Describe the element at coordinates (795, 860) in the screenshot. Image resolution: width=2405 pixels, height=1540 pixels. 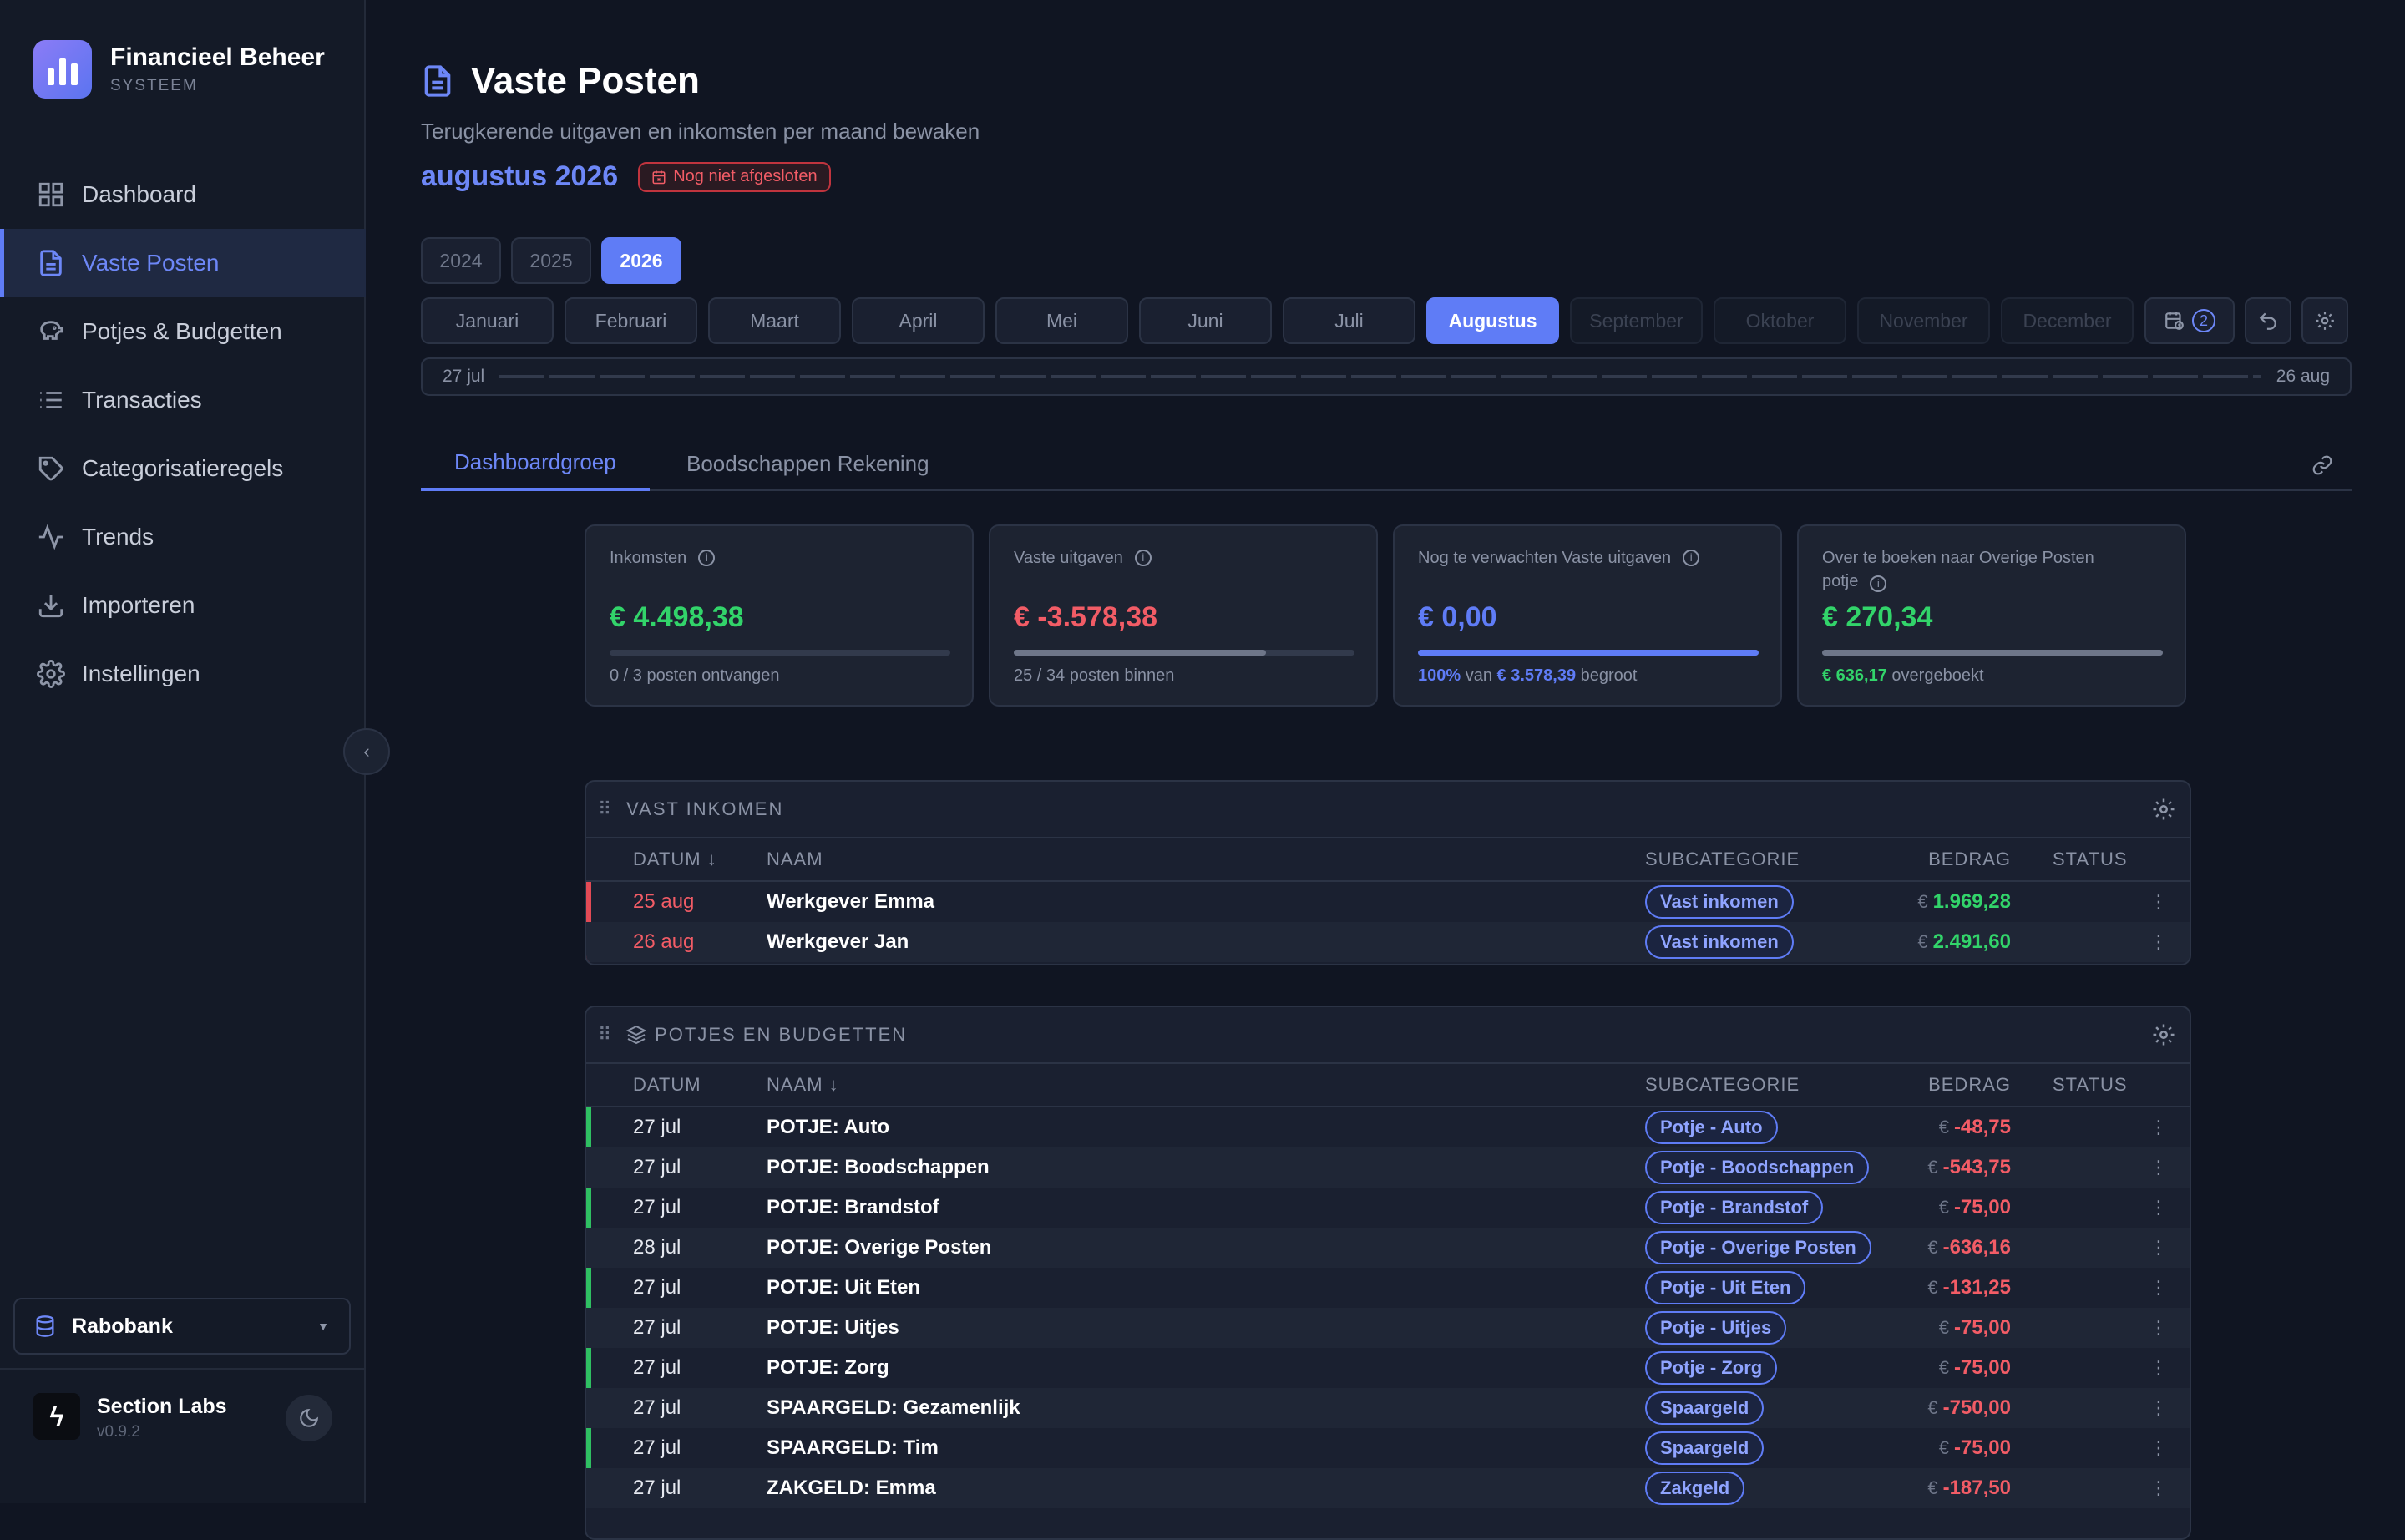
I see `column-header-name: NAAM` at that location.